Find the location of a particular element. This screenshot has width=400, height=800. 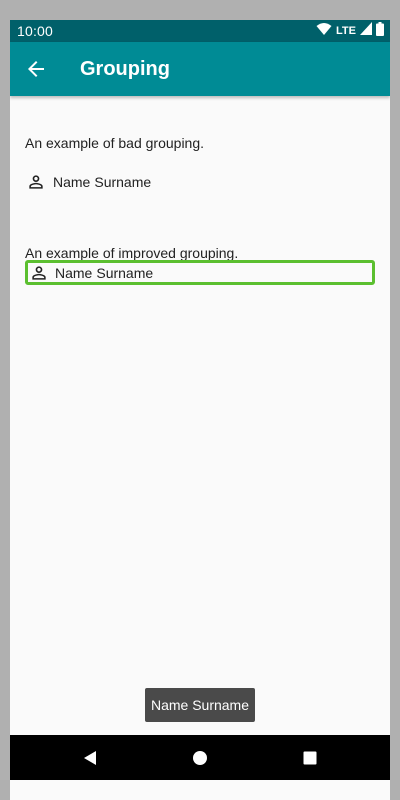

home-circle-icon is located at coordinates (200, 758).